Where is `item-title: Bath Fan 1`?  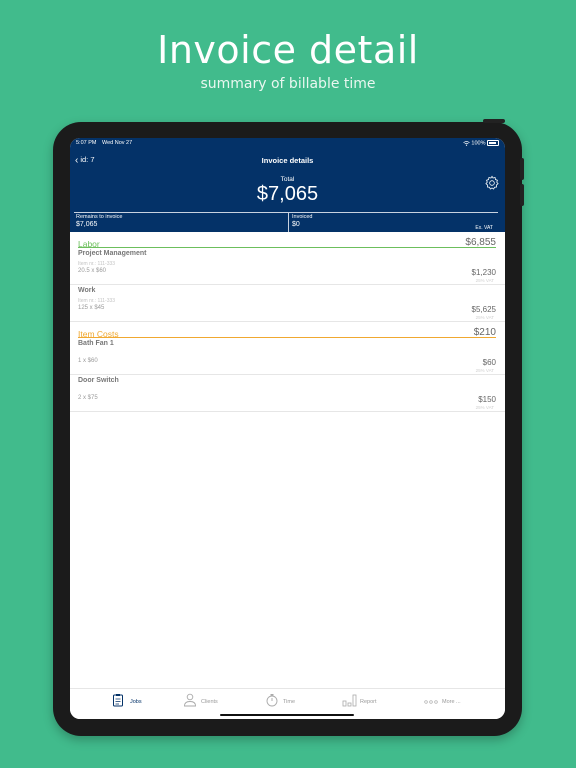 item-title: Bath Fan 1 is located at coordinates (96, 343).